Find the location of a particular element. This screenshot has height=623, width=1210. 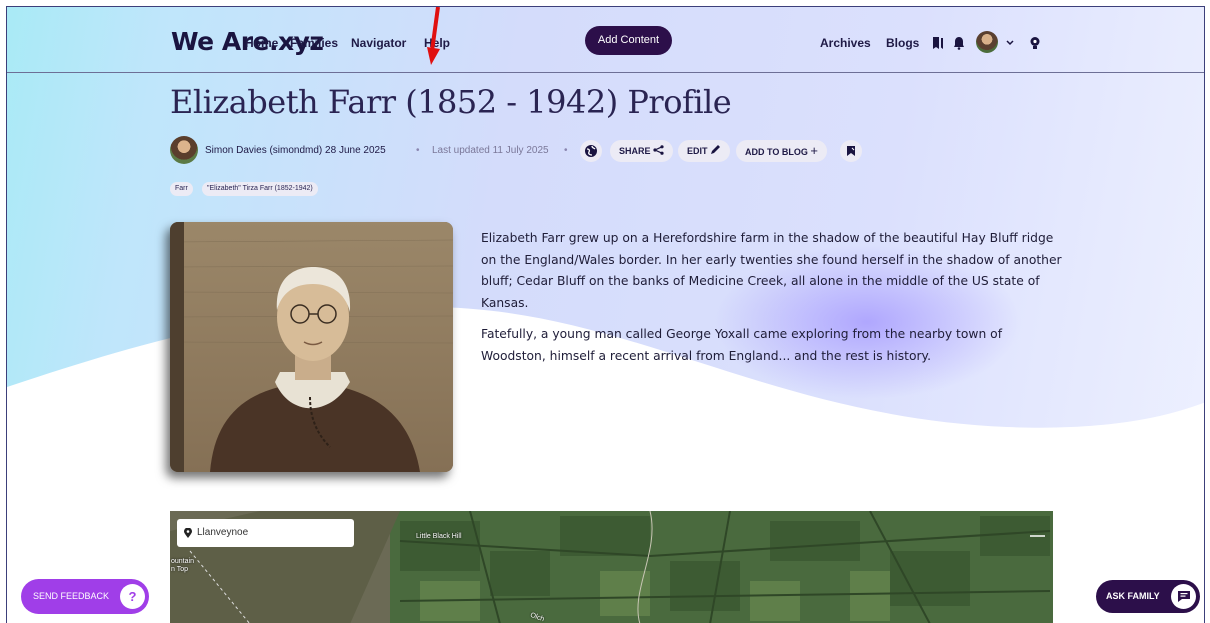

author-avatar is located at coordinates (184, 150).